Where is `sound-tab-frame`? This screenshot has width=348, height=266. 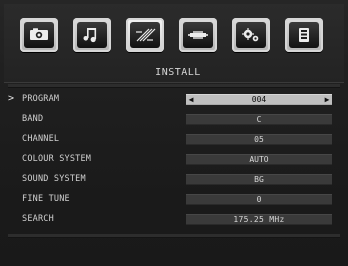 sound-tab-frame is located at coordinates (92, 35).